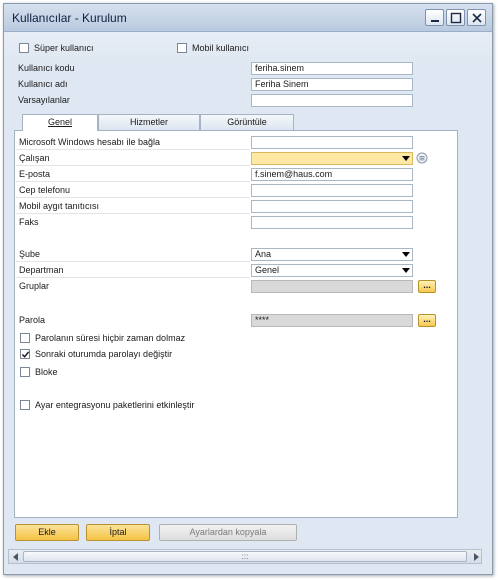 This screenshot has height=580, width=500. I want to click on window-title: Kullanıcılar - Kurulum, so click(69, 18).